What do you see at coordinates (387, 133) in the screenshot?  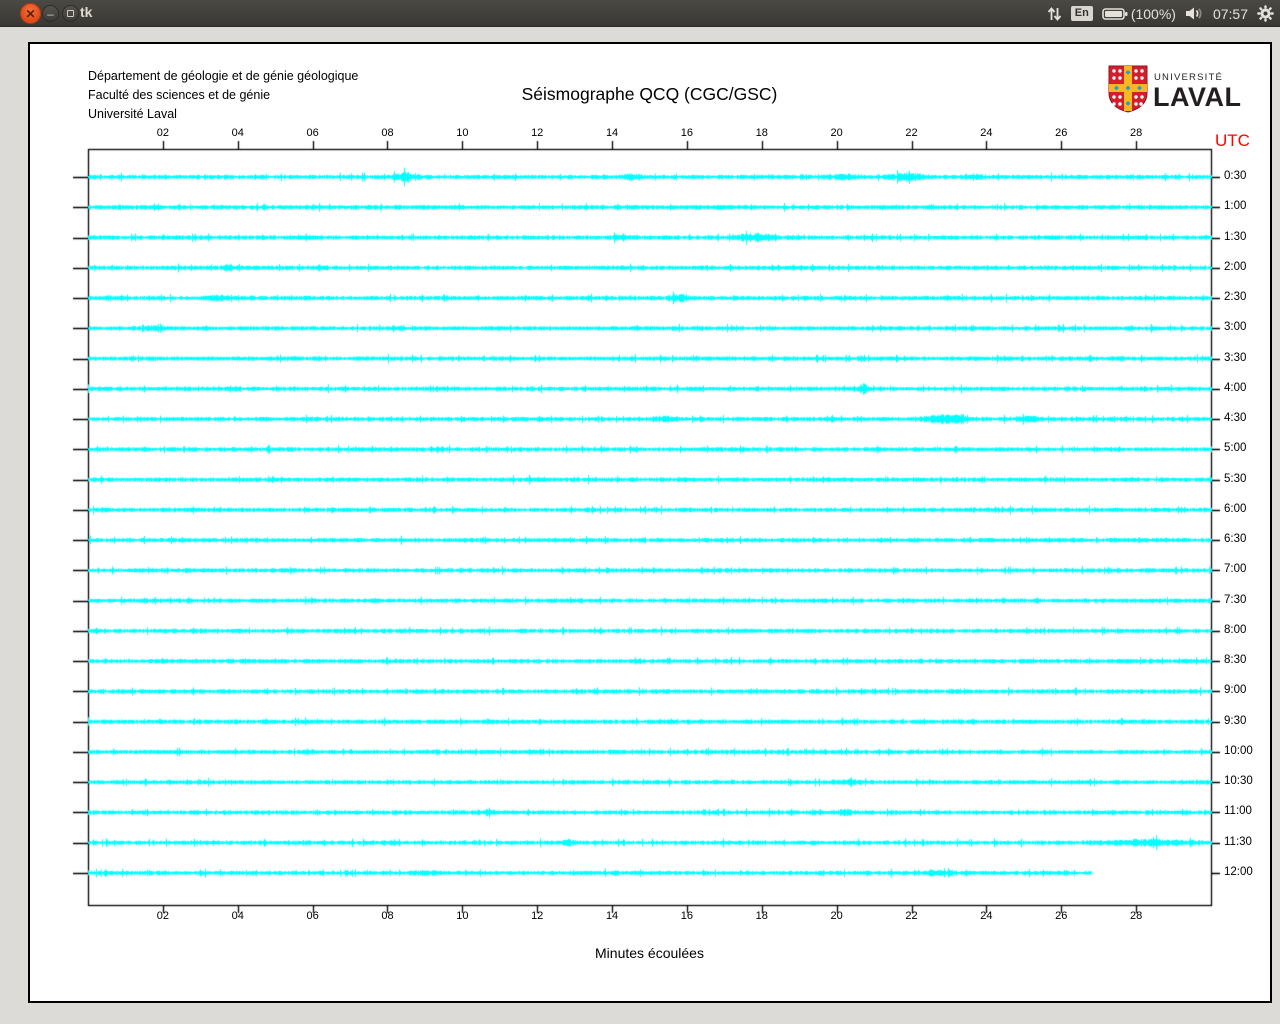 I see `top-axis-tick-label: 08` at bounding box center [387, 133].